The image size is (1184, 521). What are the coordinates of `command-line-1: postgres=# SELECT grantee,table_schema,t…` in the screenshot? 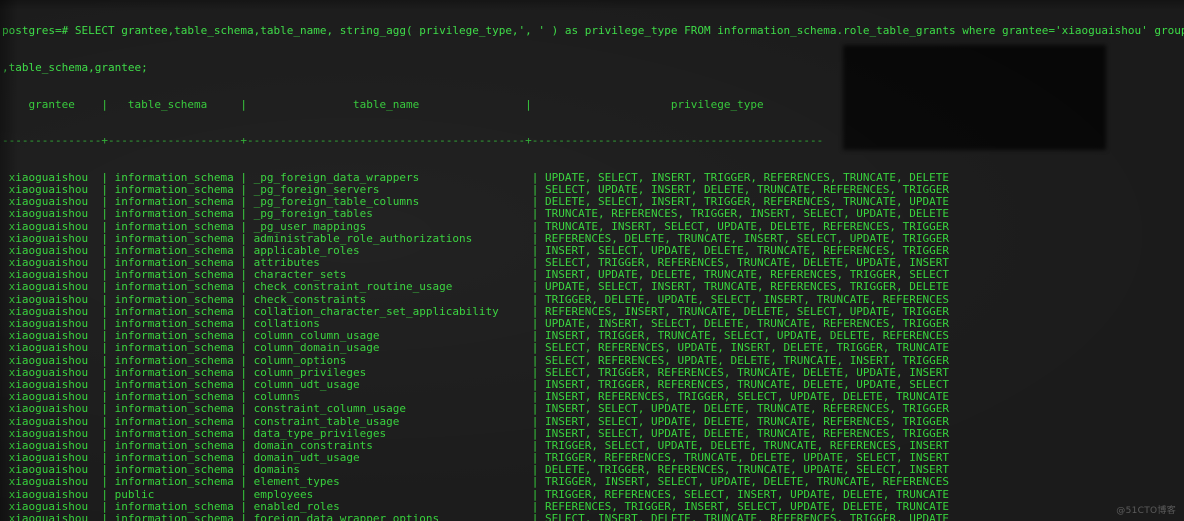 It's located at (593, 31).